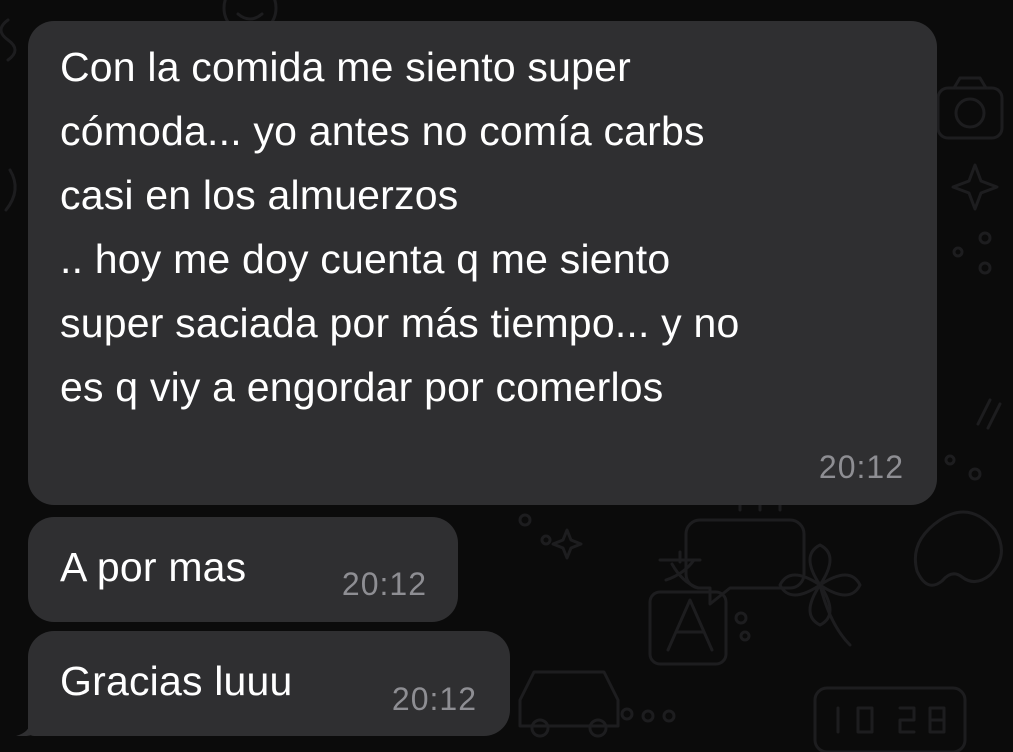  I want to click on chat-bubble-icon, so click(745, 552).